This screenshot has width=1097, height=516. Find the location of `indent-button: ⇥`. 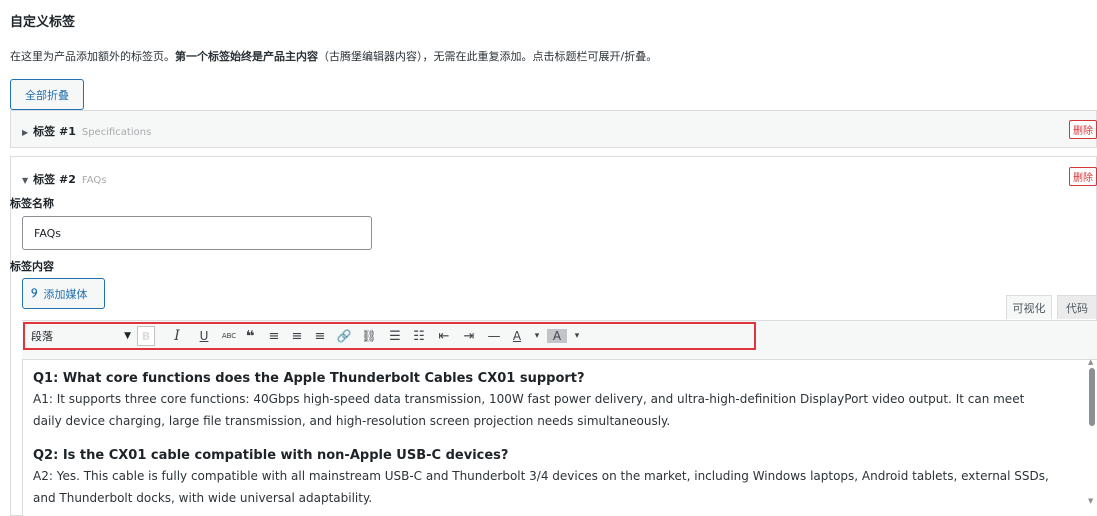

indent-button: ⇥ is located at coordinates (469, 336).